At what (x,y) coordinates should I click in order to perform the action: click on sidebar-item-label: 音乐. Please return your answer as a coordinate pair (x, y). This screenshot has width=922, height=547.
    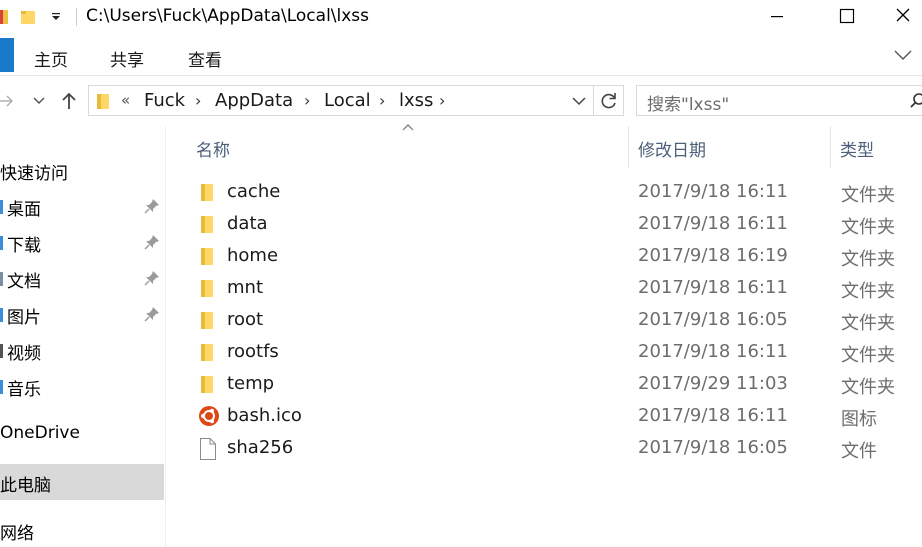
    Looking at the image, I should click on (24, 390).